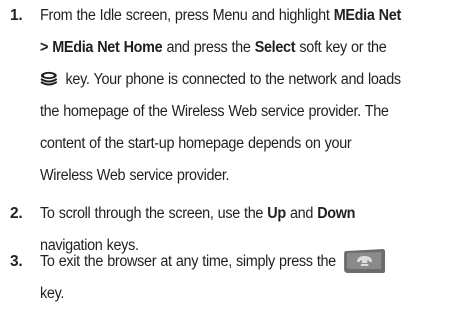 This screenshot has width=472, height=310. What do you see at coordinates (135, 175) in the screenshot?
I see `text-line: Wireless Web service provider.` at bounding box center [135, 175].